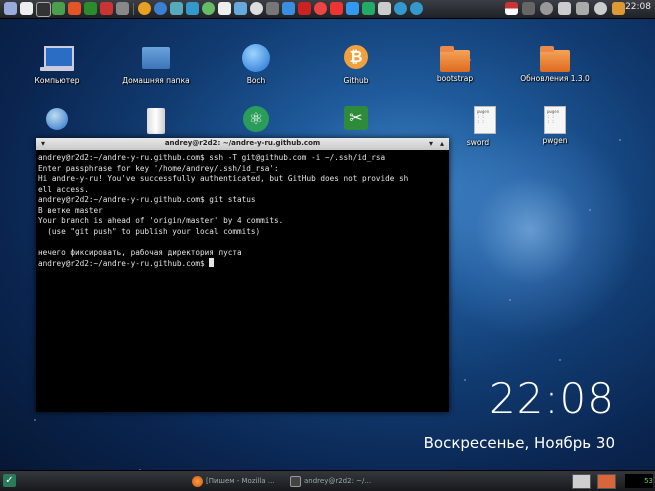 This screenshot has height=491, width=655. What do you see at coordinates (63, 189) in the screenshot?
I see `terminal-line: ell access.` at bounding box center [63, 189].